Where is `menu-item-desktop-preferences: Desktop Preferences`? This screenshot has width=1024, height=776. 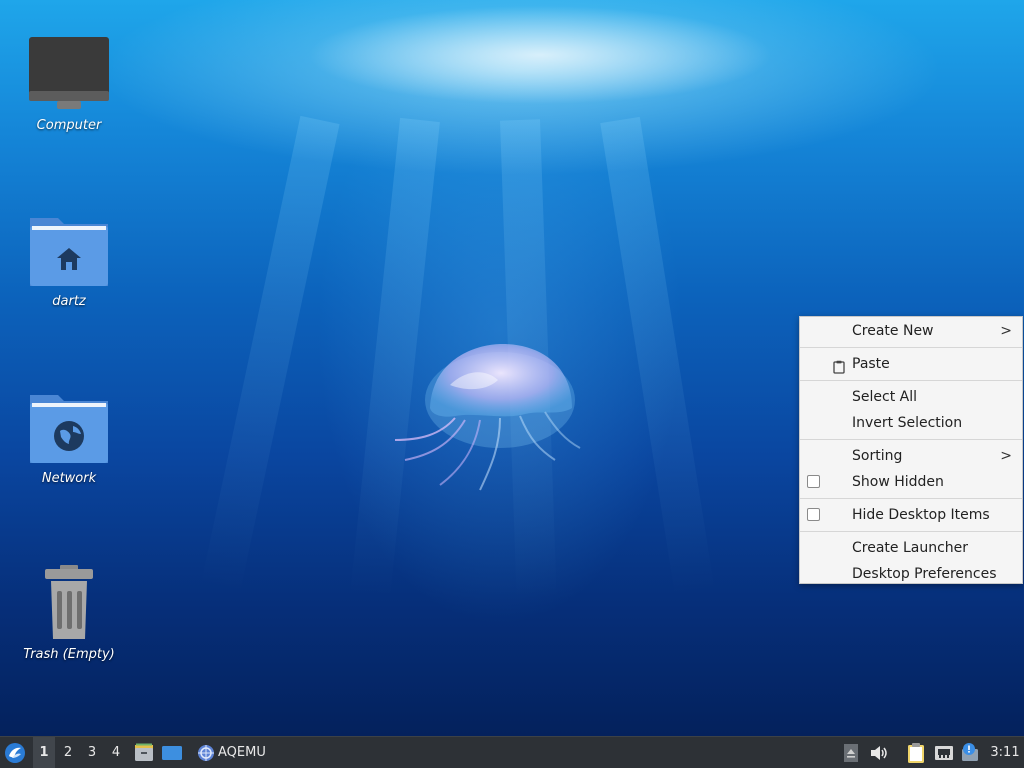 menu-item-desktop-preferences: Desktop Preferences is located at coordinates (911, 574).